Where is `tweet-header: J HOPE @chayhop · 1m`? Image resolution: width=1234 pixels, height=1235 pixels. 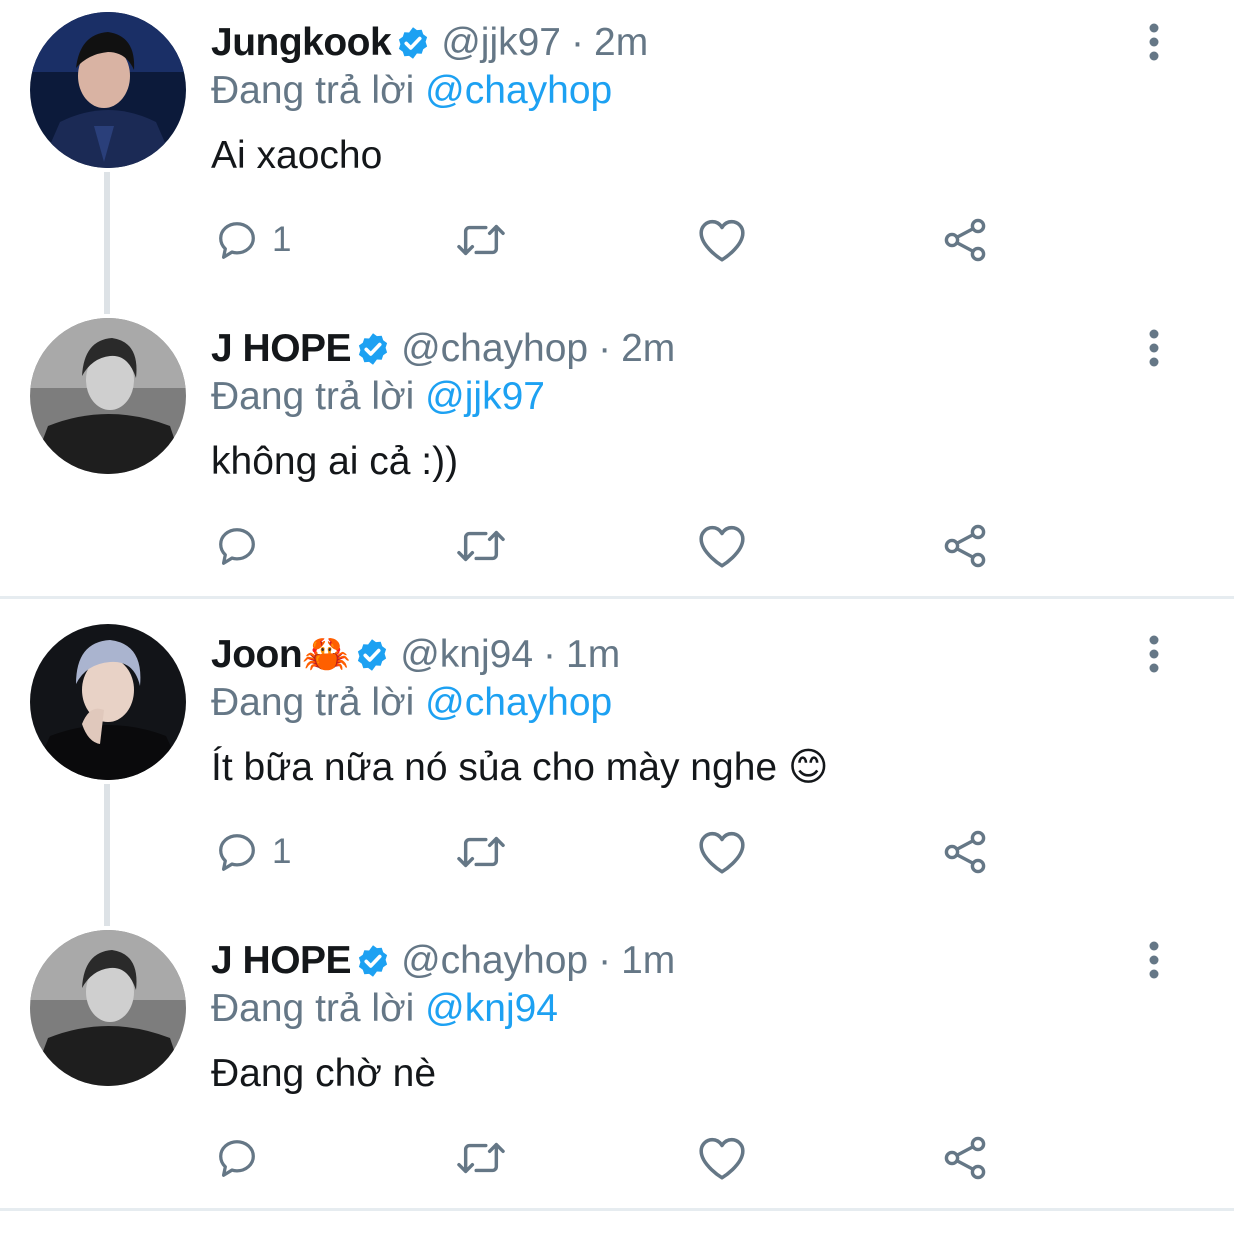 tweet-header: J HOPE @chayhop · 1m is located at coordinates (443, 961).